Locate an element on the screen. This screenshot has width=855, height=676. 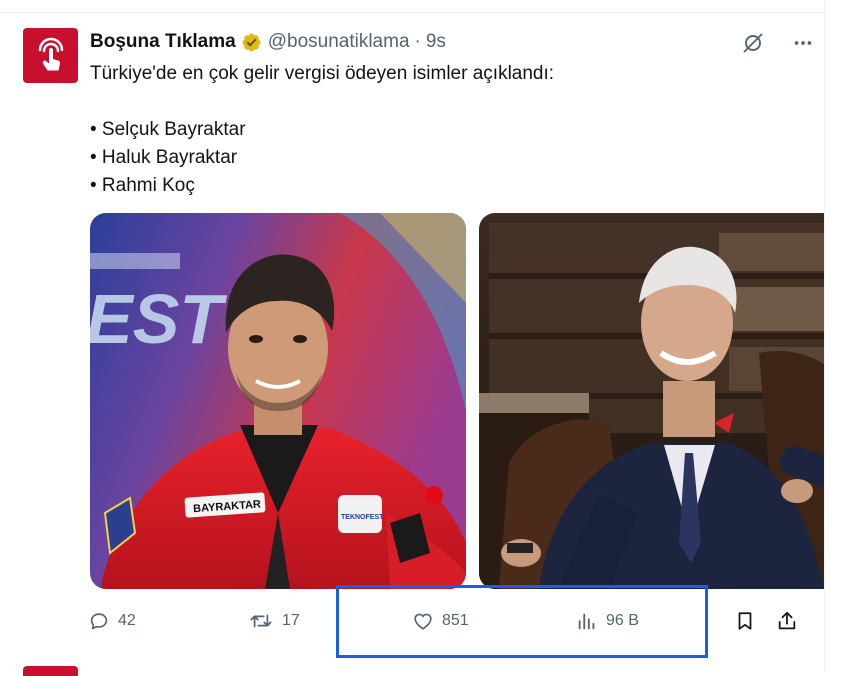
next-tweet-avatar is located at coordinates (50, 671).